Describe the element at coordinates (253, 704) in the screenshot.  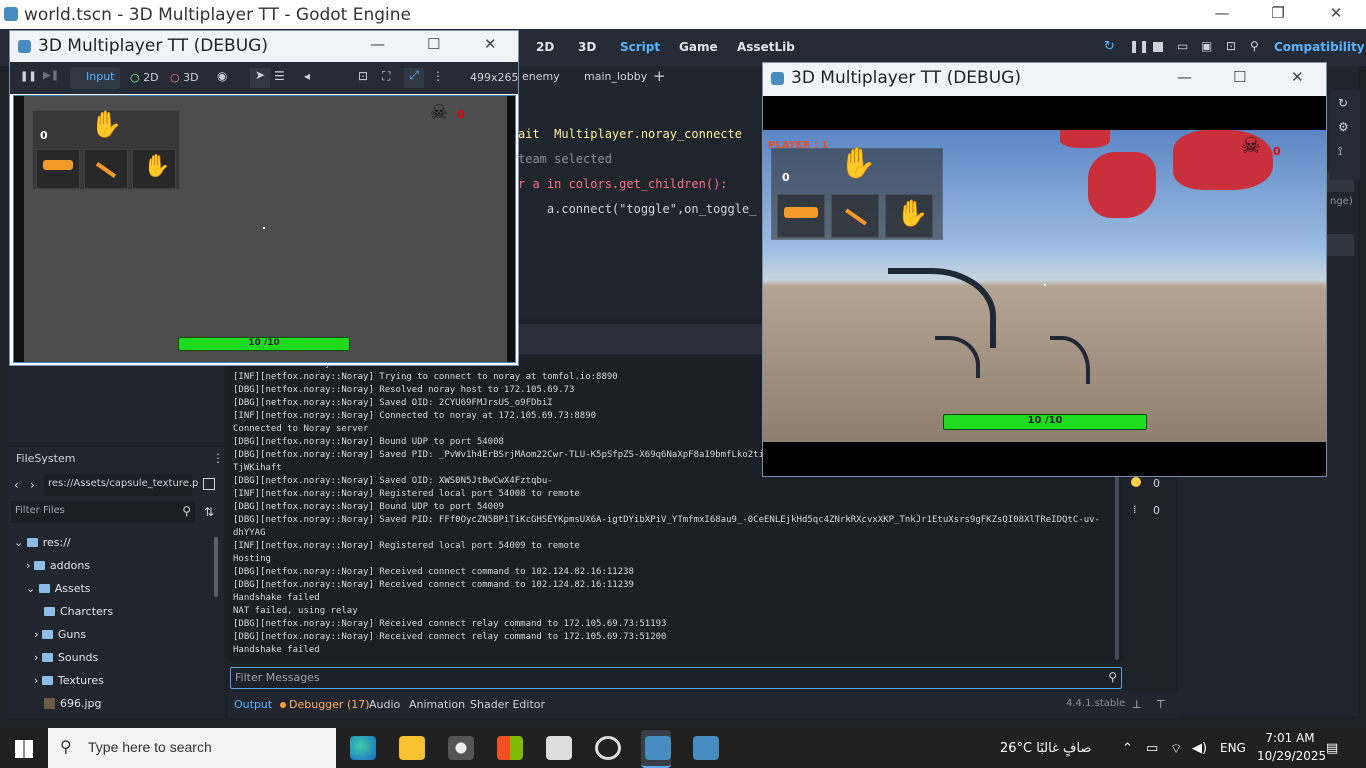
I see `tab-output: Output` at that location.